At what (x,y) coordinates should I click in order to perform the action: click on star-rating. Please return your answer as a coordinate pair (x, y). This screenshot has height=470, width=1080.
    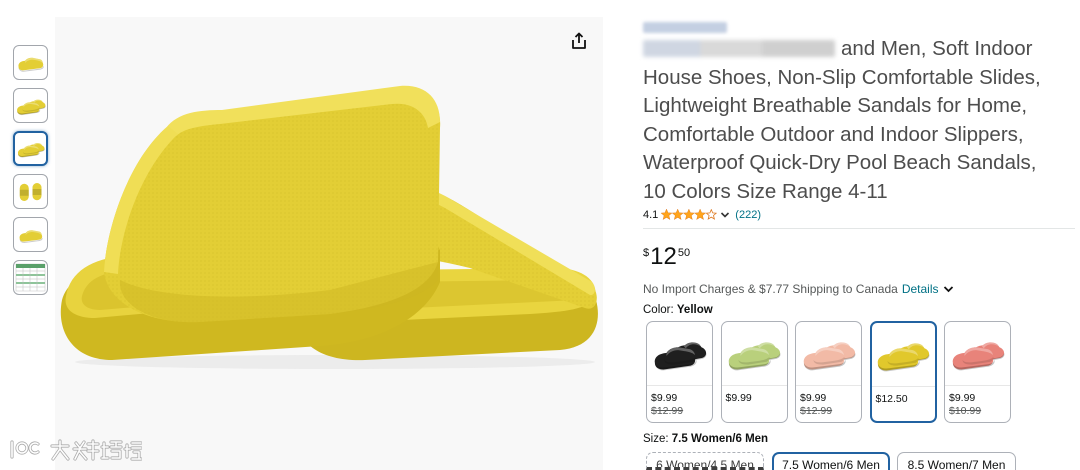
    Looking at the image, I should click on (689, 214).